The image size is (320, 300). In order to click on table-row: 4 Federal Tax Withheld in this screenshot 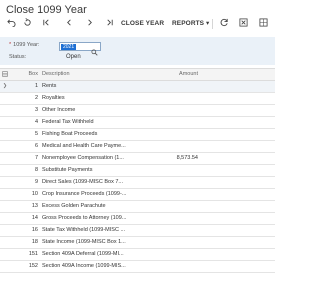, I will do `click(137, 123)`.